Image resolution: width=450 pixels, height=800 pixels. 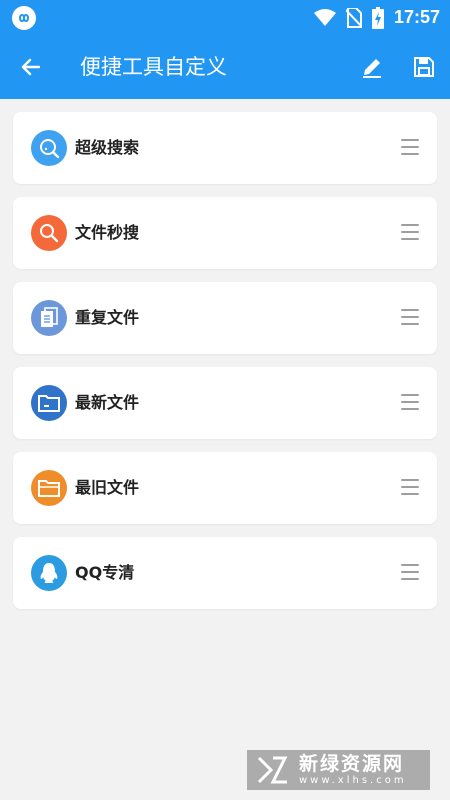 What do you see at coordinates (49, 318) in the screenshot?
I see `duplicate-file-icon` at bounding box center [49, 318].